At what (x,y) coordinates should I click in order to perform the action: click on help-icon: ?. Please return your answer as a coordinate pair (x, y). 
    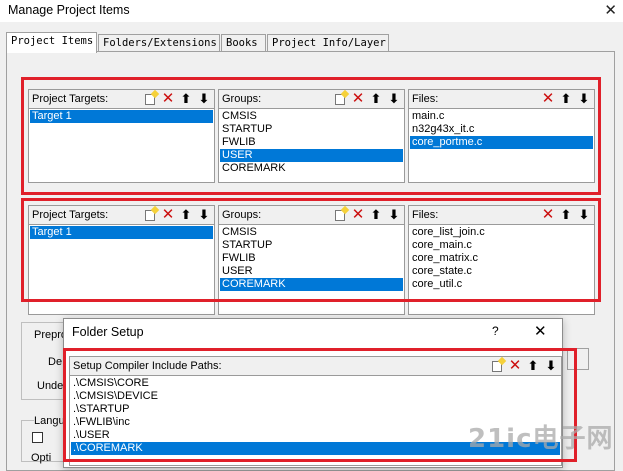
    Looking at the image, I should click on (495, 331).